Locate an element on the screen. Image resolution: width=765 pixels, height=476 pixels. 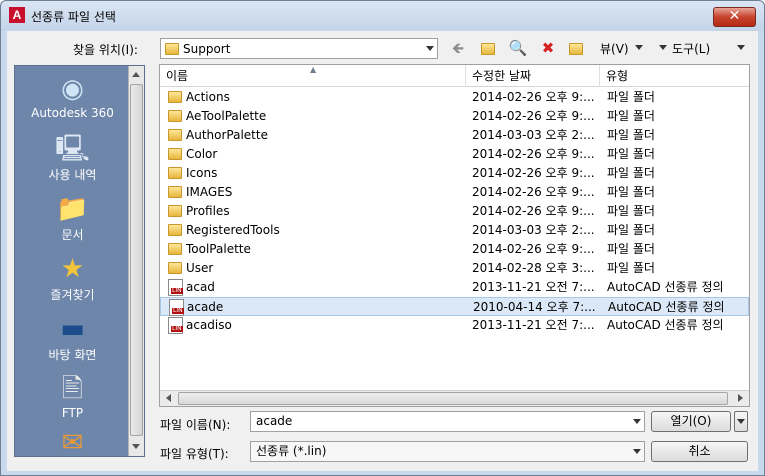
place-history: 🖳 사용 내역 is located at coordinates (72, 157).